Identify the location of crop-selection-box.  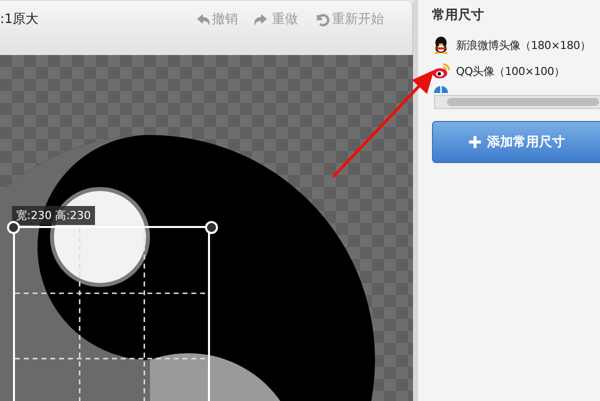
(111, 313).